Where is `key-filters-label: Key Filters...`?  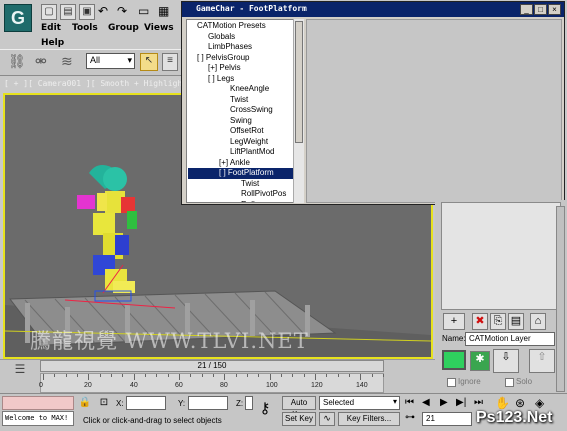 key-filters-label: Key Filters... is located at coordinates (369, 418).